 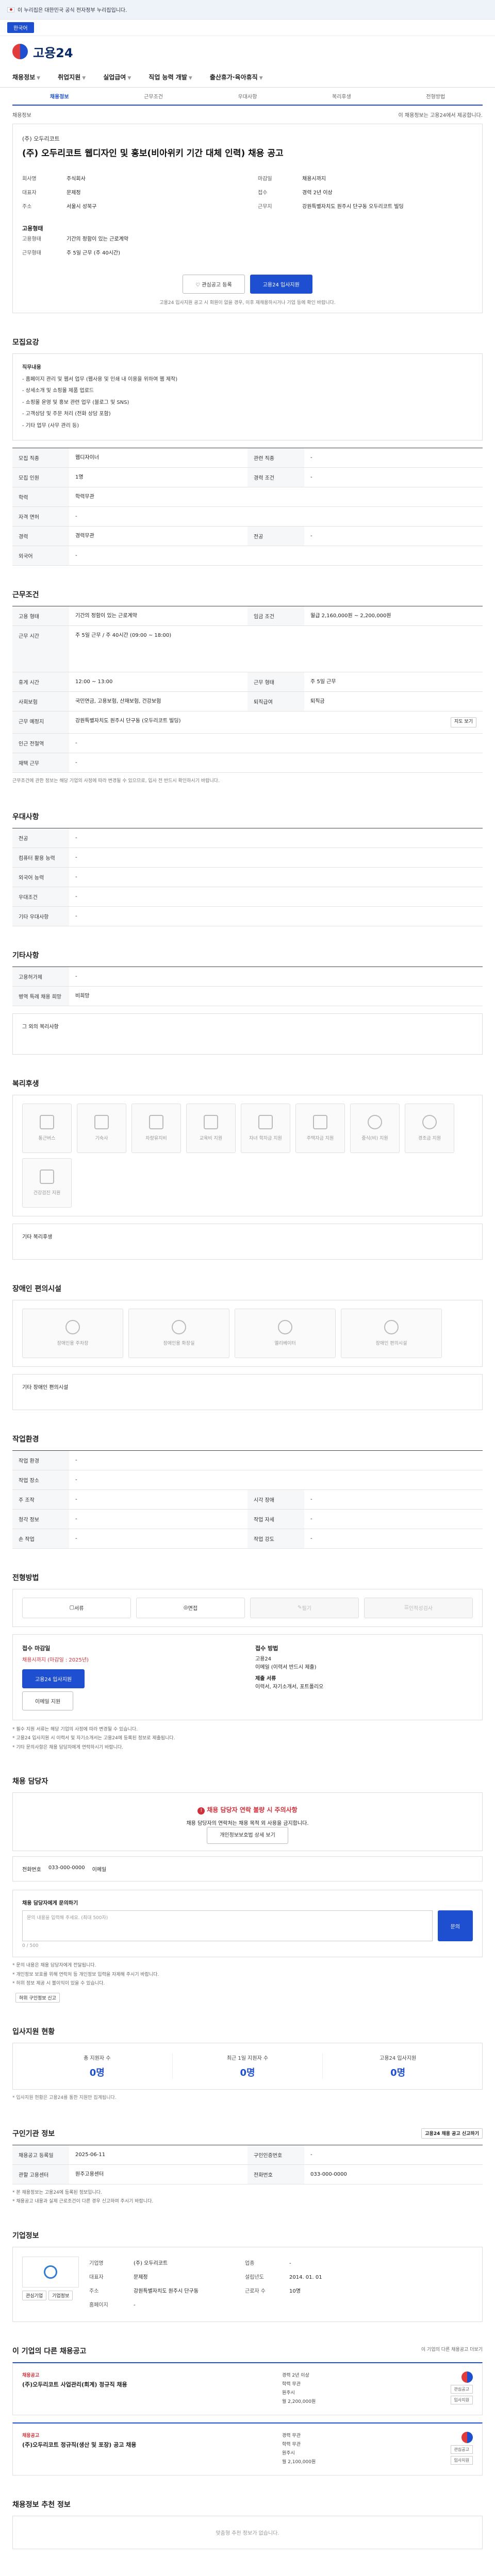 What do you see at coordinates (53, 52) in the screenshot?
I see `site-logo: 고용24` at bounding box center [53, 52].